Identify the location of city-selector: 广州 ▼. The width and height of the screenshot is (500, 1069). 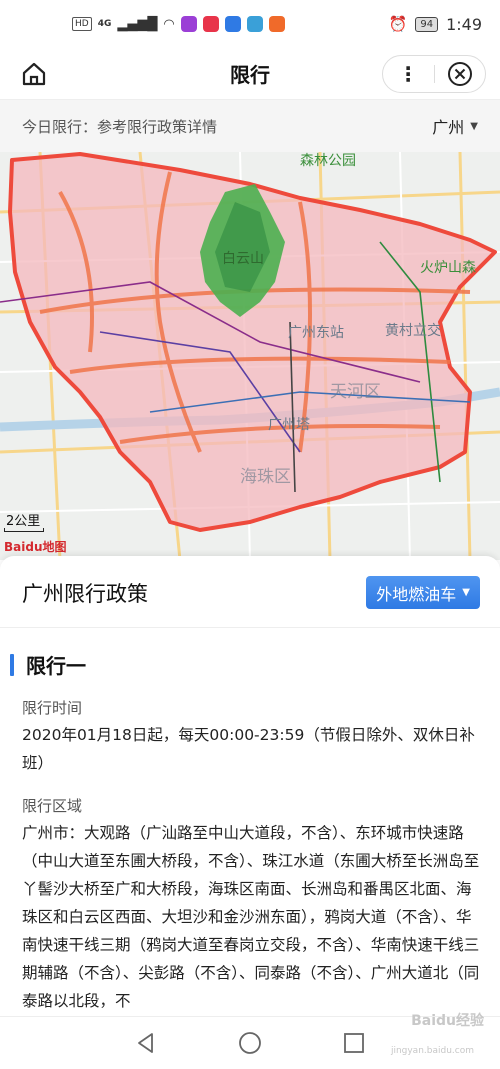
(455, 126).